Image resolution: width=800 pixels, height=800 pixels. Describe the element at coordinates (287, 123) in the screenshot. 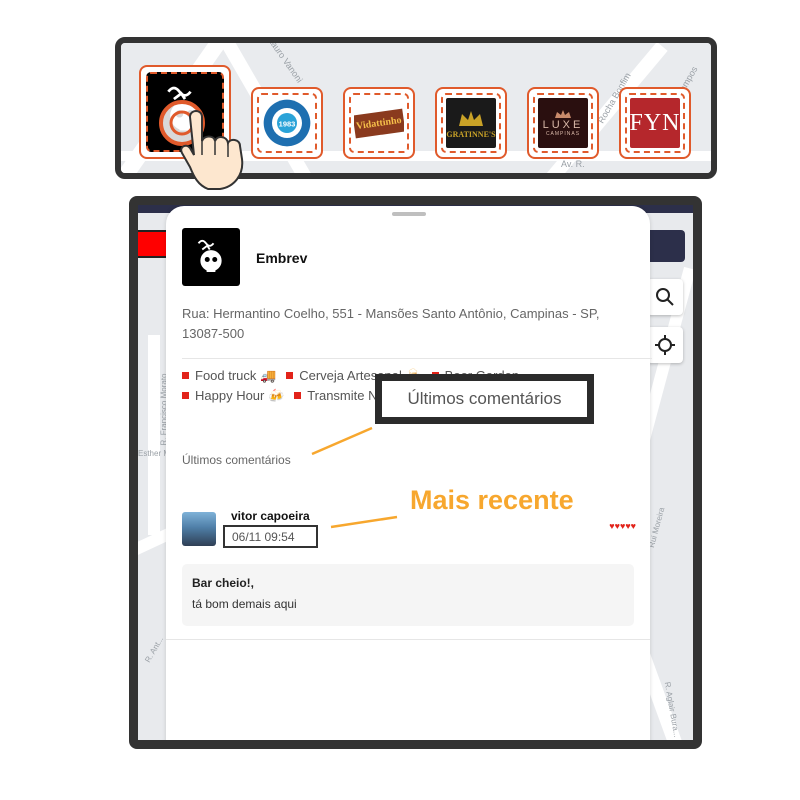

I see `logo-est-year: 1983` at that location.